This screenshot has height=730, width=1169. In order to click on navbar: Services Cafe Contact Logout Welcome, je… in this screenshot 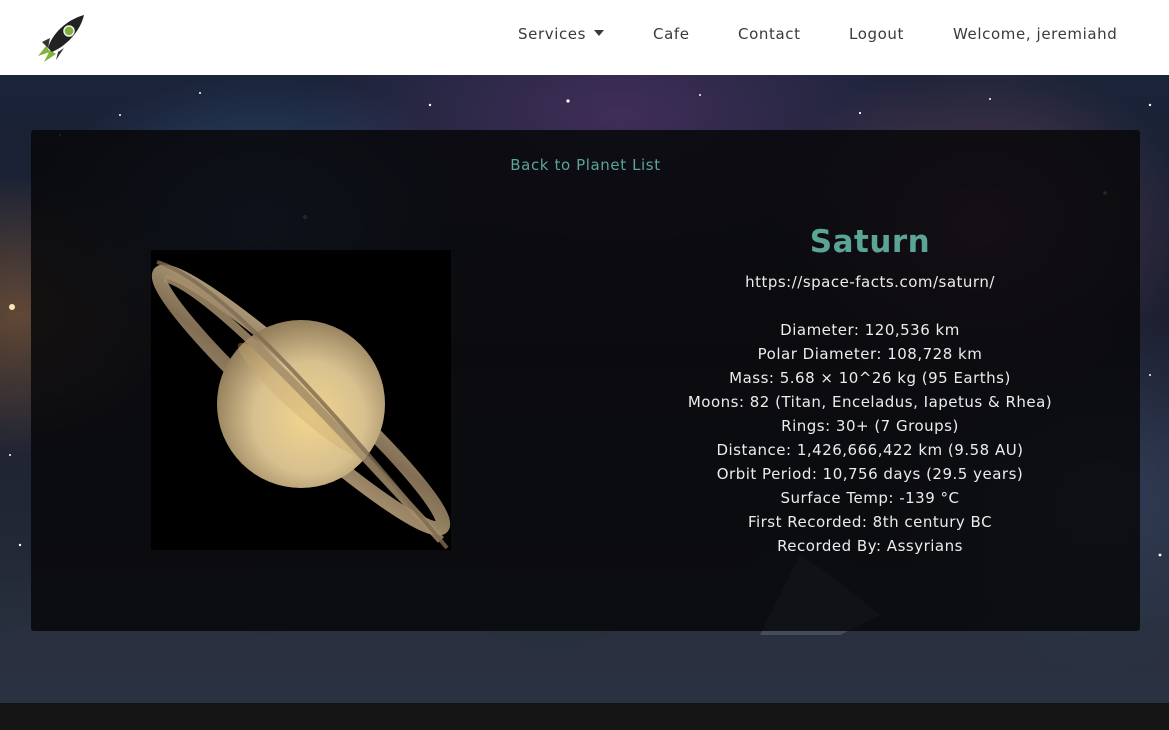, I will do `click(584, 37)`.